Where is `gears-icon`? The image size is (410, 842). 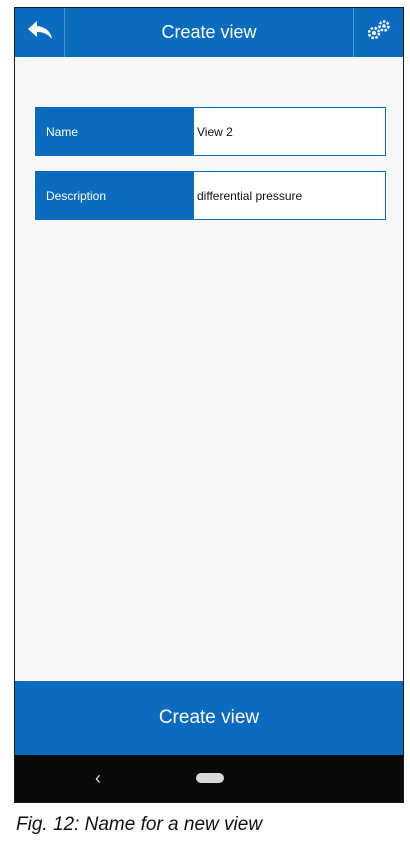
gears-icon is located at coordinates (379, 32).